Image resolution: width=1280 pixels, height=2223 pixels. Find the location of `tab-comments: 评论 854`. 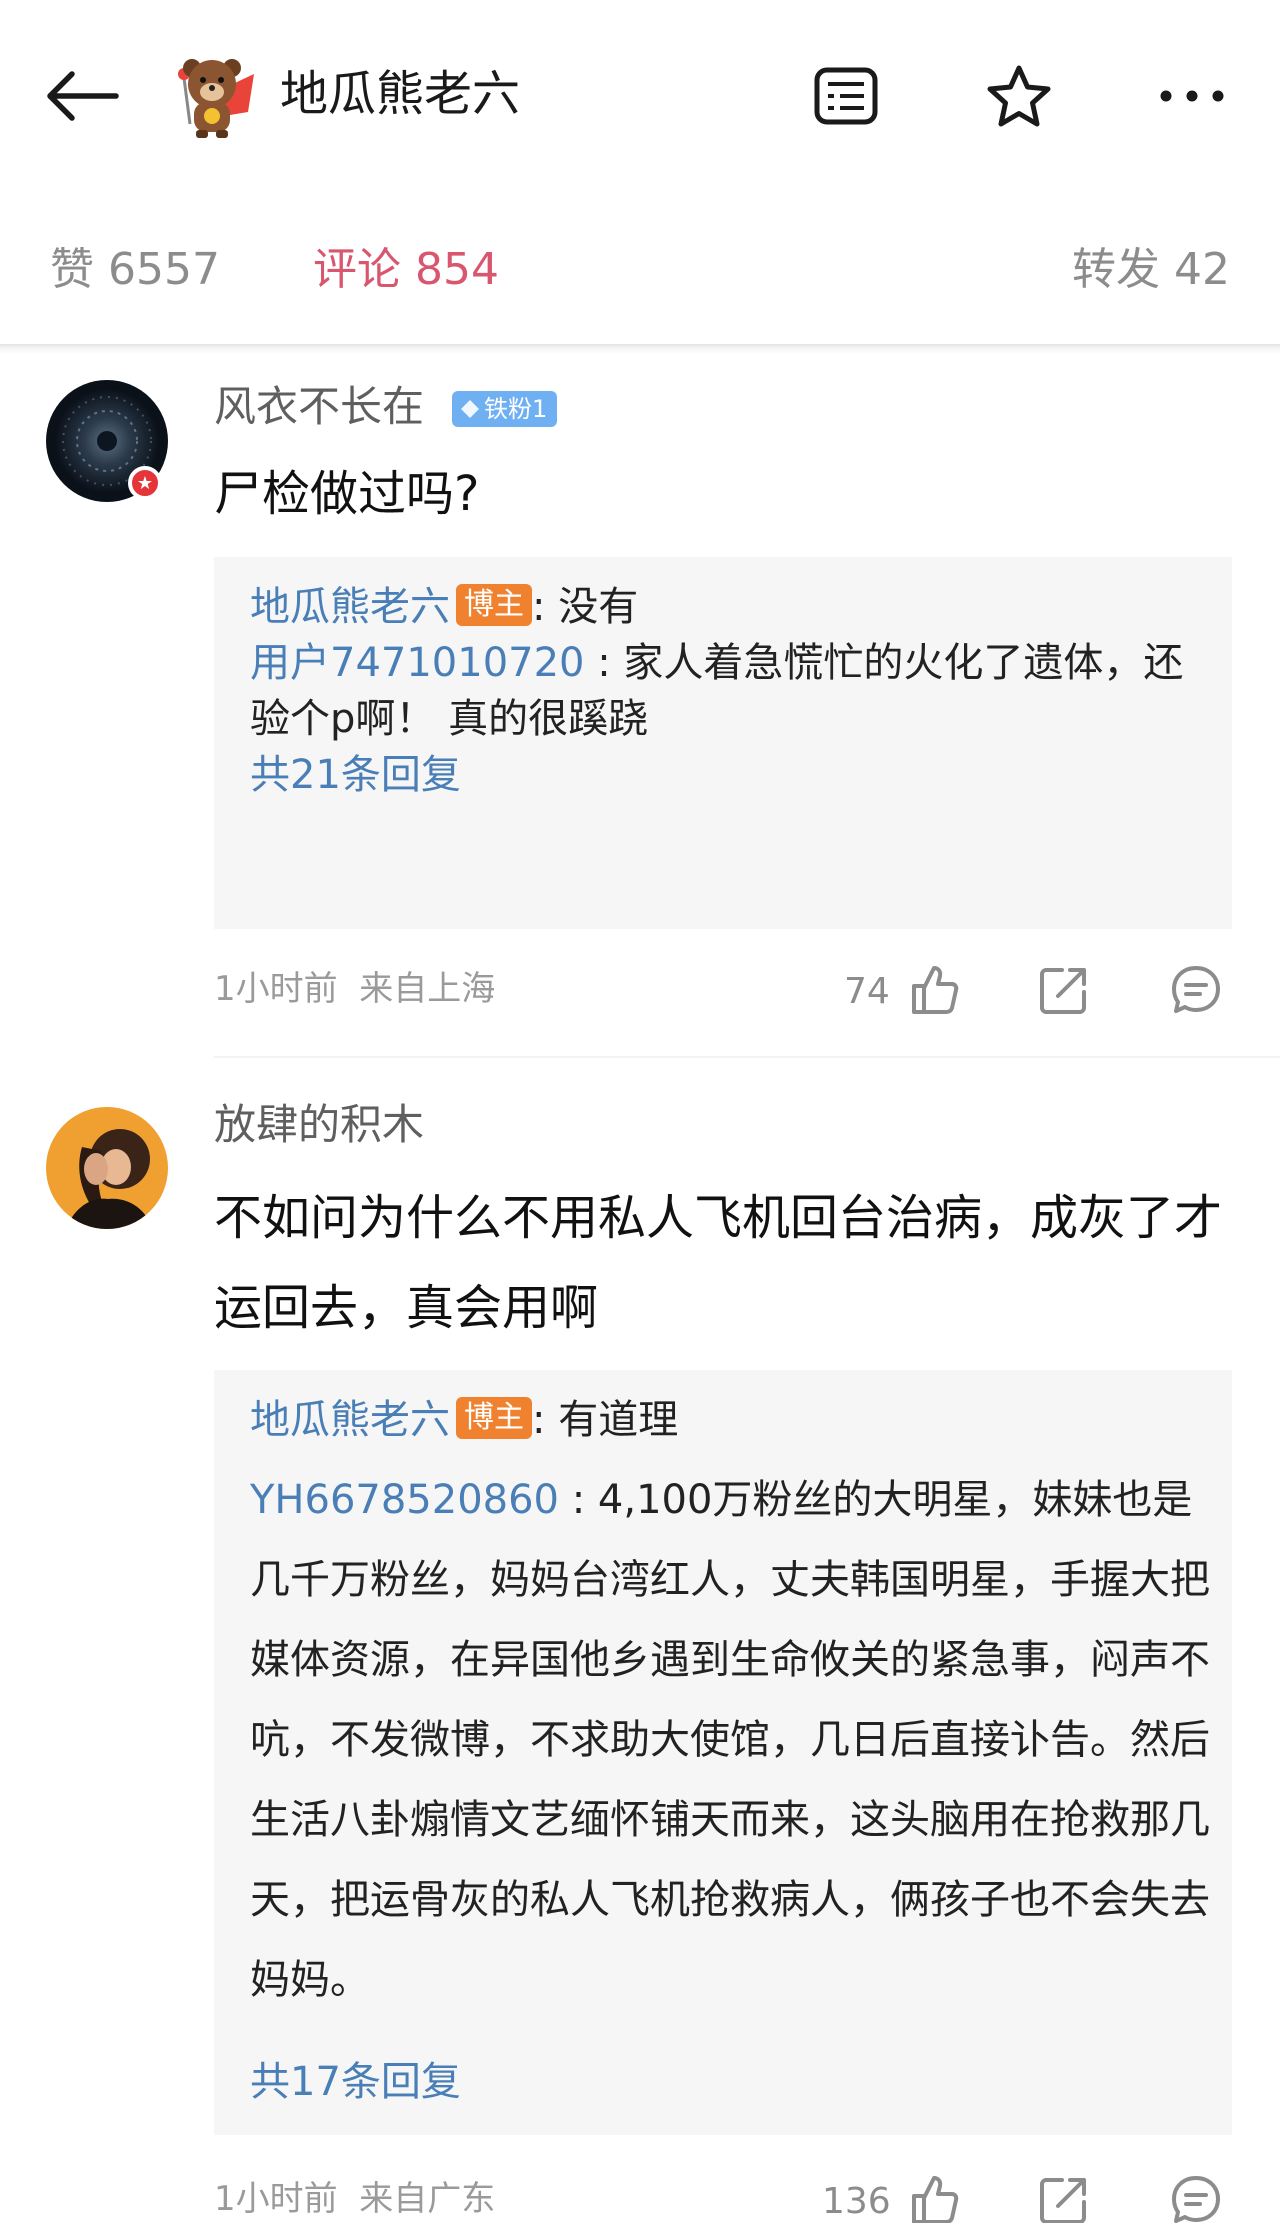

tab-comments: 评论 854 is located at coordinates (406, 270).